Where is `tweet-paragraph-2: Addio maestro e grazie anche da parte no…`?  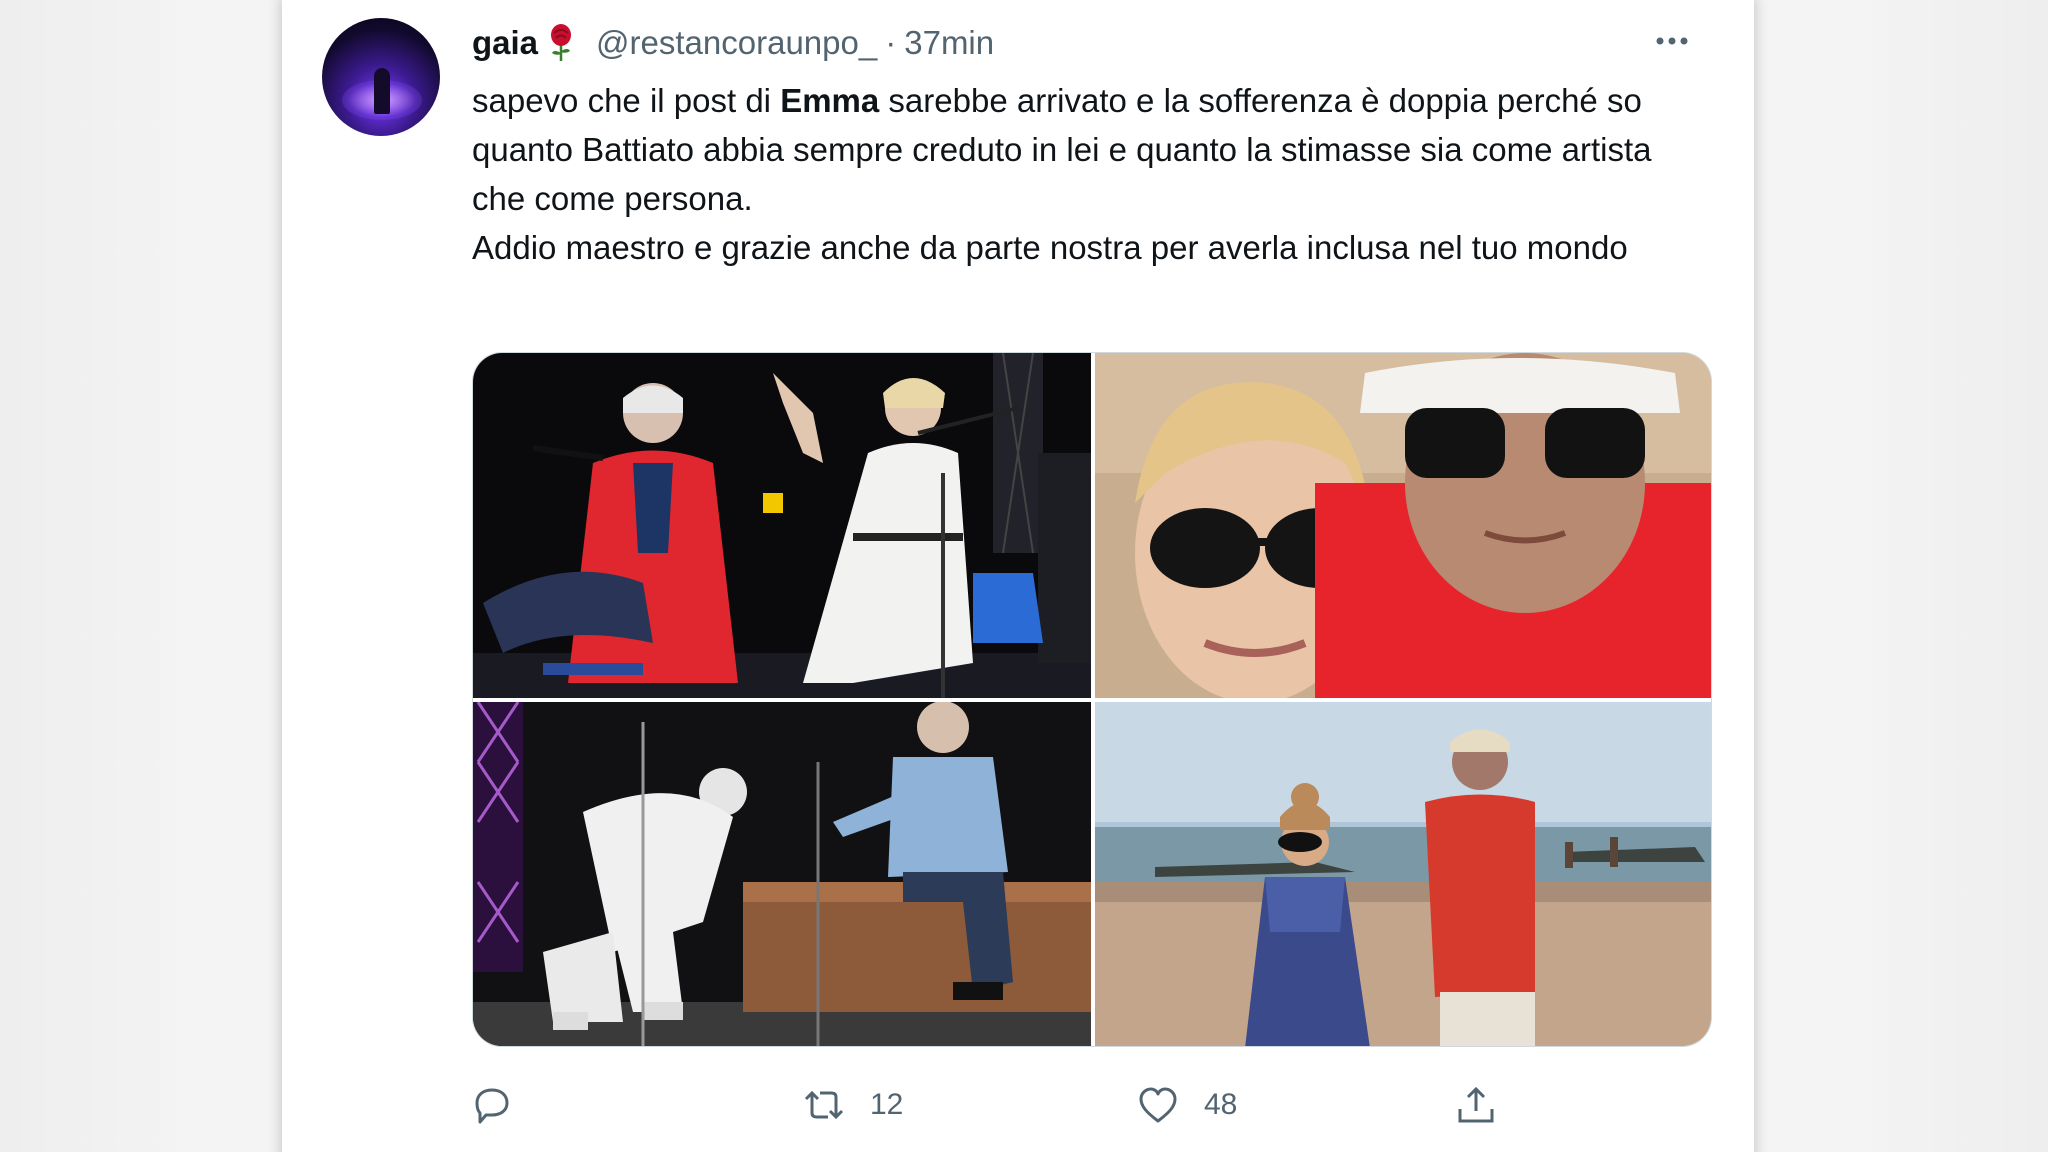
tweet-paragraph-2: Addio maestro e grazie anche da parte no… is located at coordinates (1050, 247).